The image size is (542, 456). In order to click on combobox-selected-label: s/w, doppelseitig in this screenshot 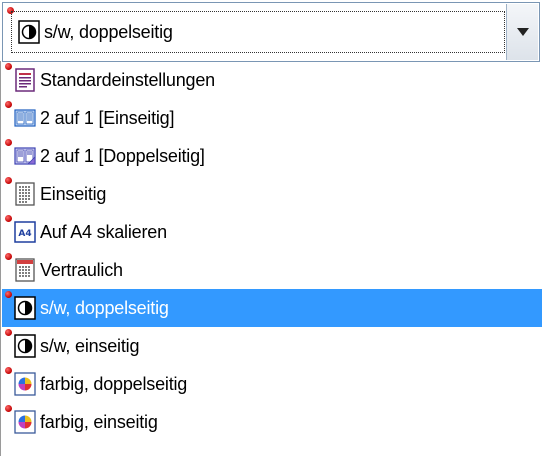, I will do `click(108, 31)`.